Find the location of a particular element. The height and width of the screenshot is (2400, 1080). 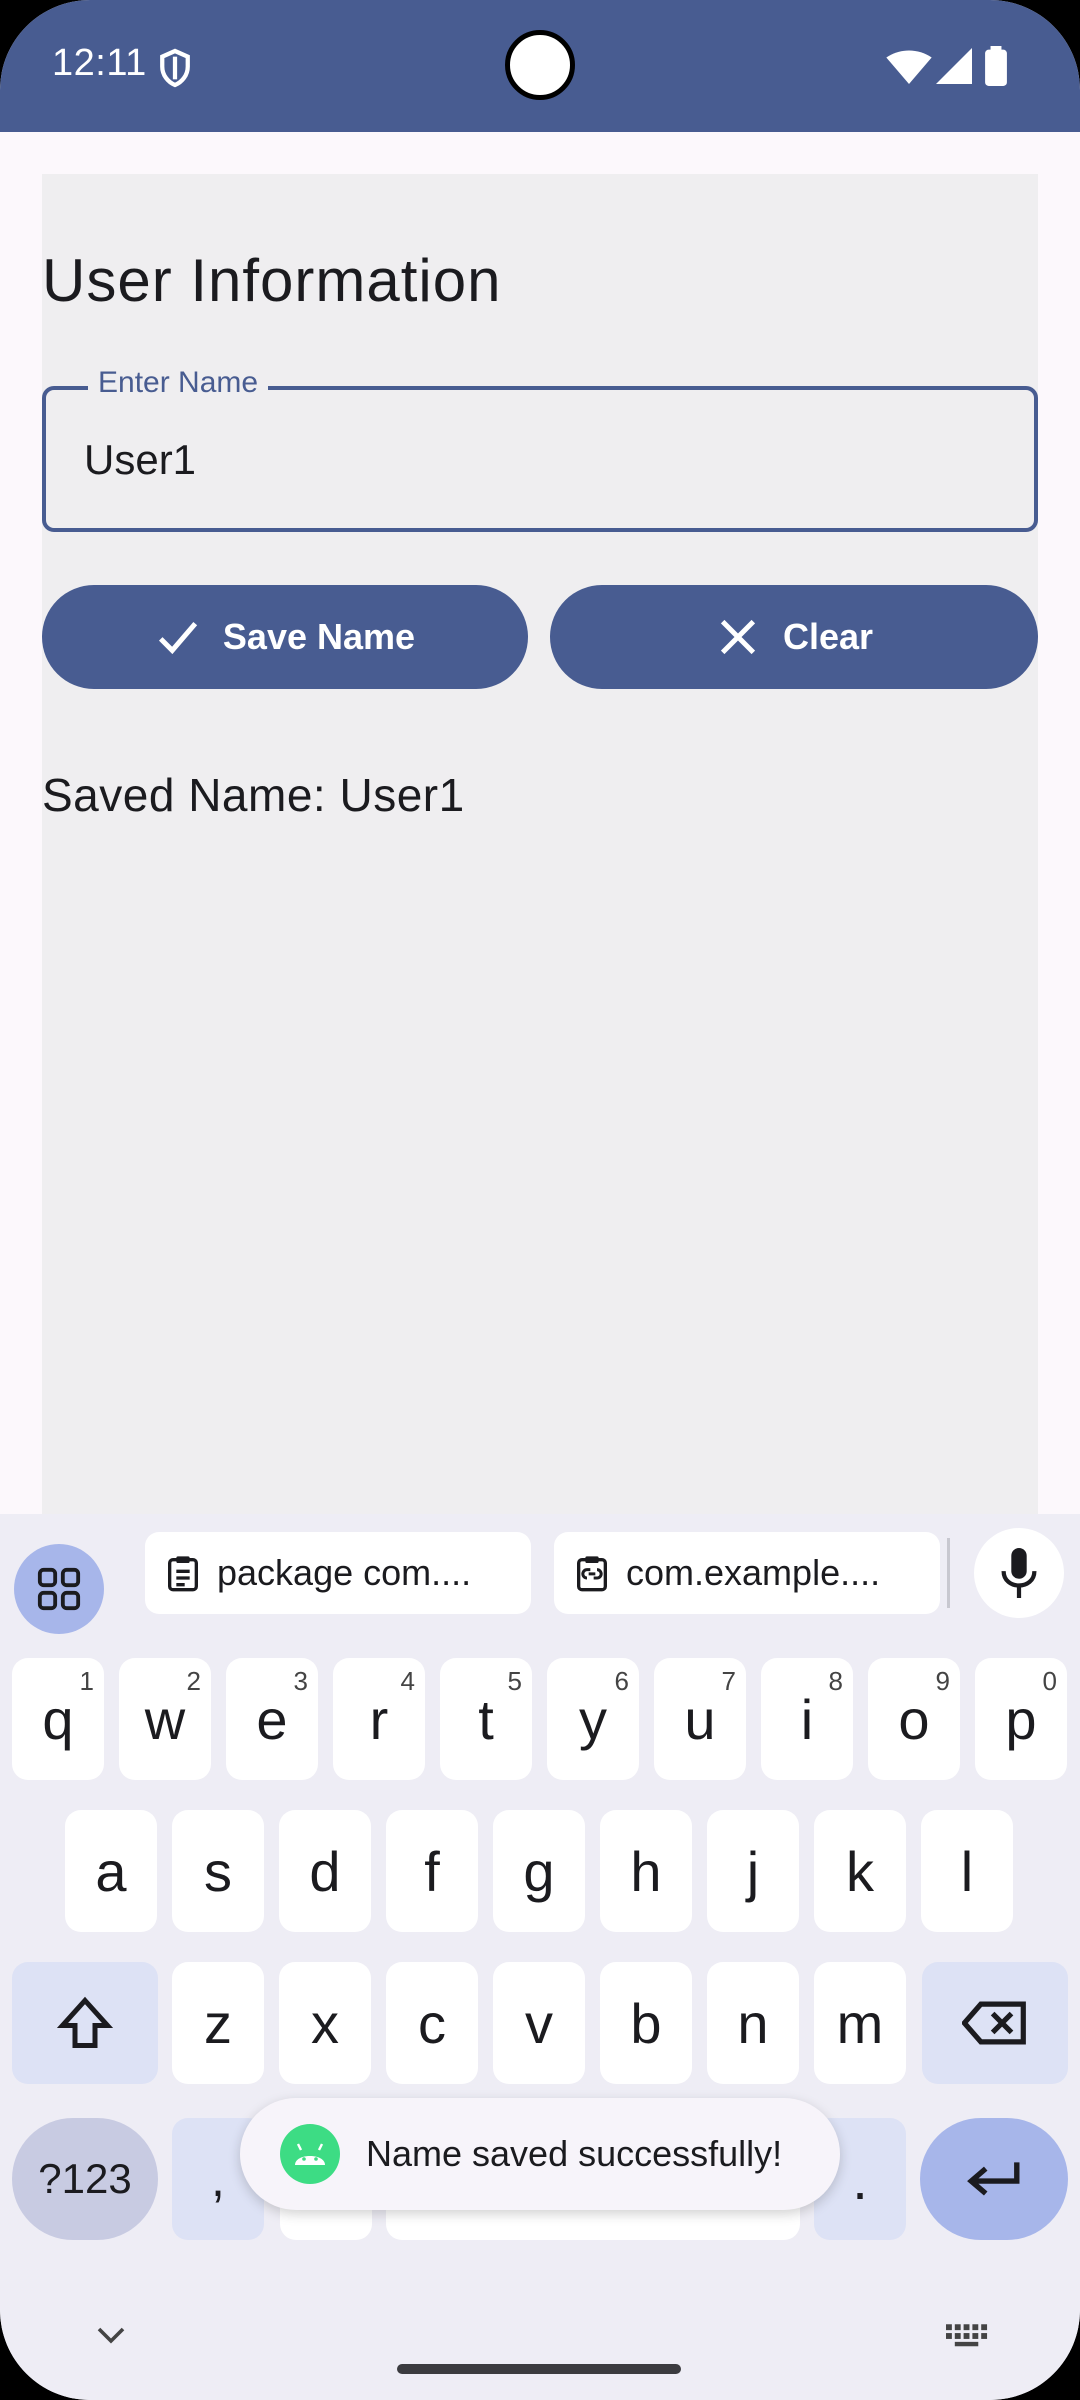

key-e-label: e is located at coordinates (272, 1719).